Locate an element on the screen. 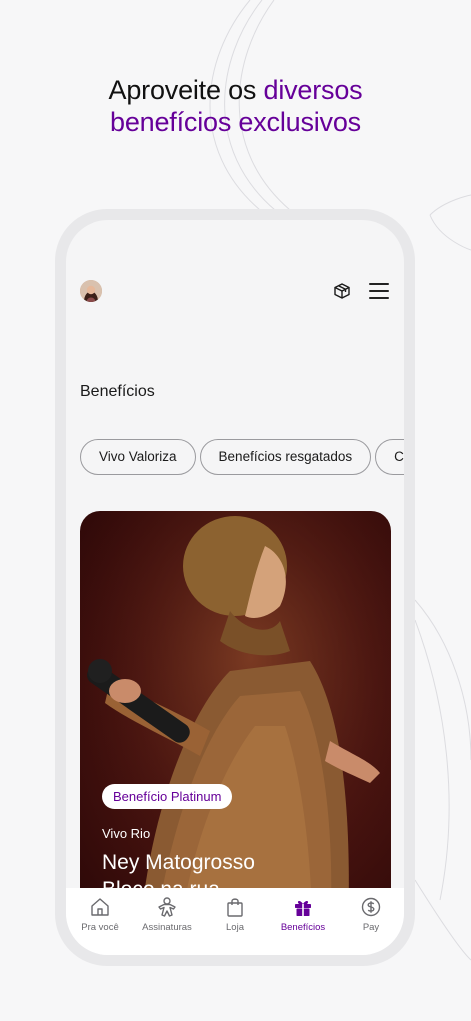  chip-beneficios-resgatados: Benefícios resgatados is located at coordinates (285, 457).